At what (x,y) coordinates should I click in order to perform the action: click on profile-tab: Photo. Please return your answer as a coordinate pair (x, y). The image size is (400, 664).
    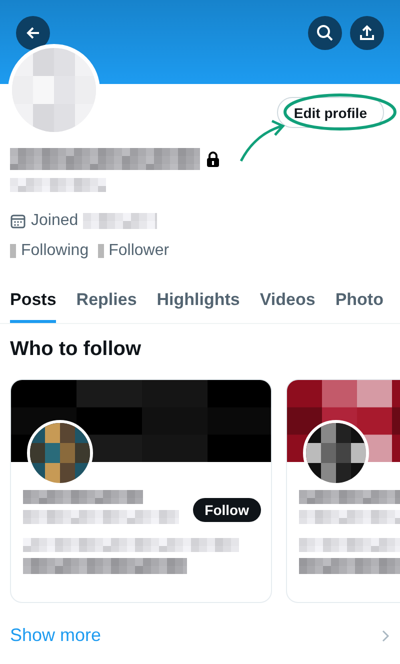
    Looking at the image, I should click on (359, 300).